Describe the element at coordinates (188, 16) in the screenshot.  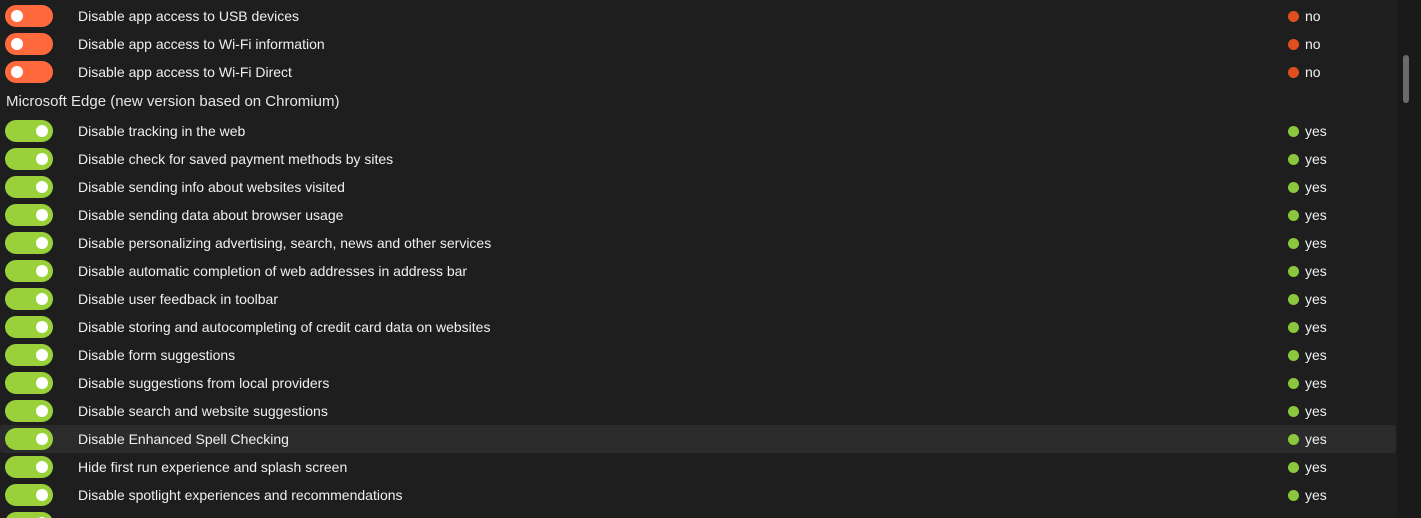
I see `setting-label: Disable app access to USB devices` at that location.